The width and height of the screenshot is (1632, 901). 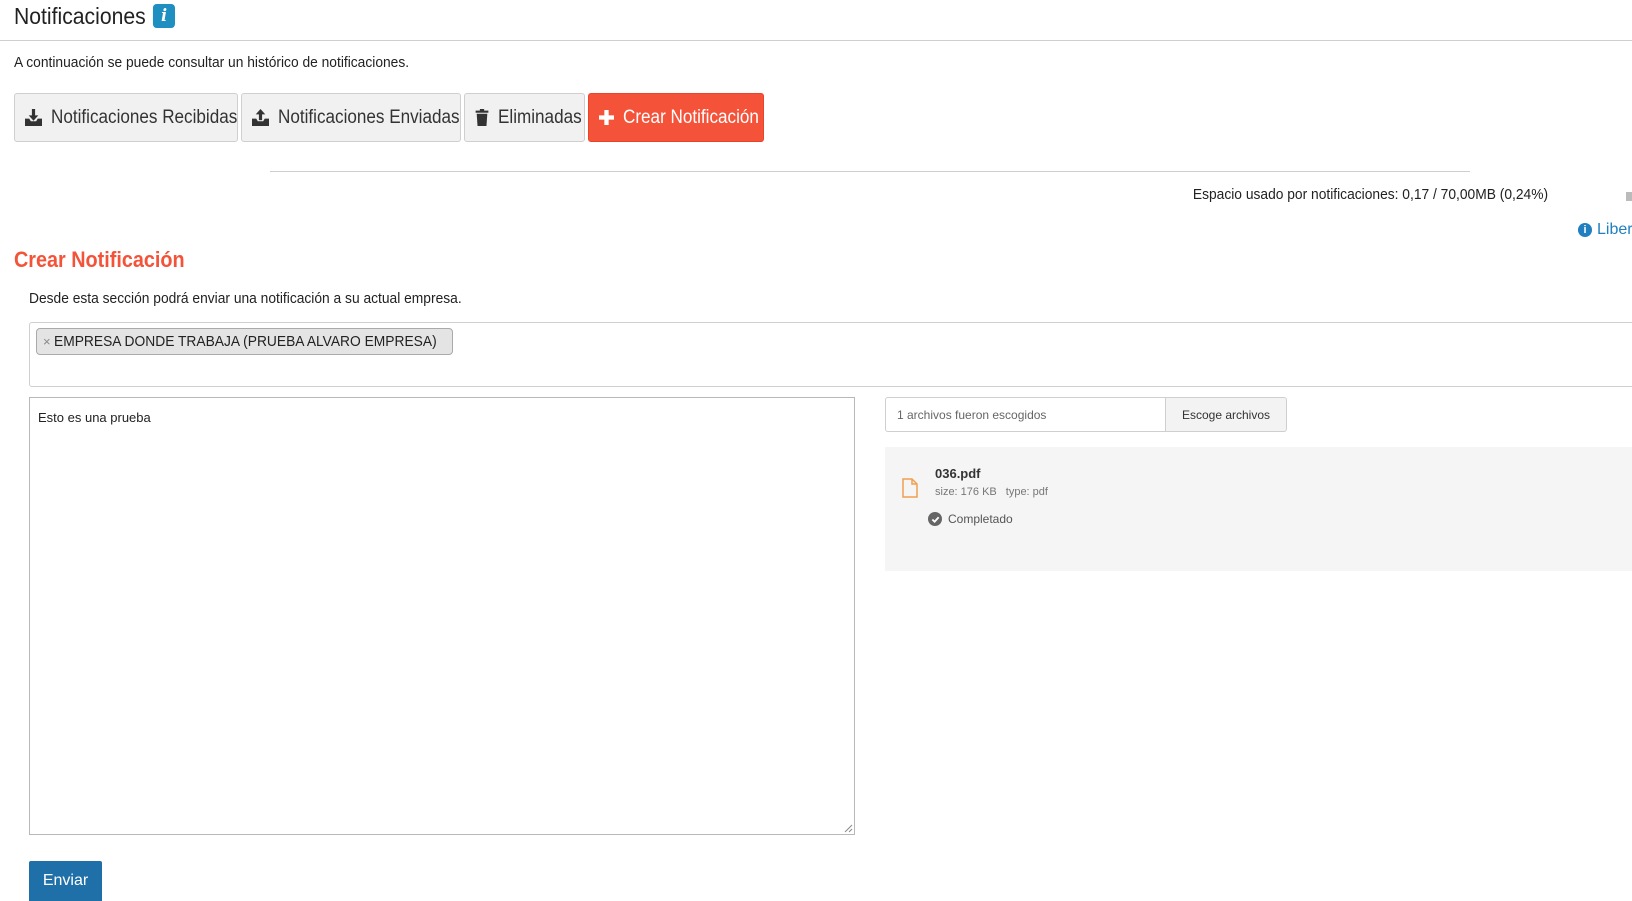 What do you see at coordinates (935, 519) in the screenshot?
I see `check-circle-icon` at bounding box center [935, 519].